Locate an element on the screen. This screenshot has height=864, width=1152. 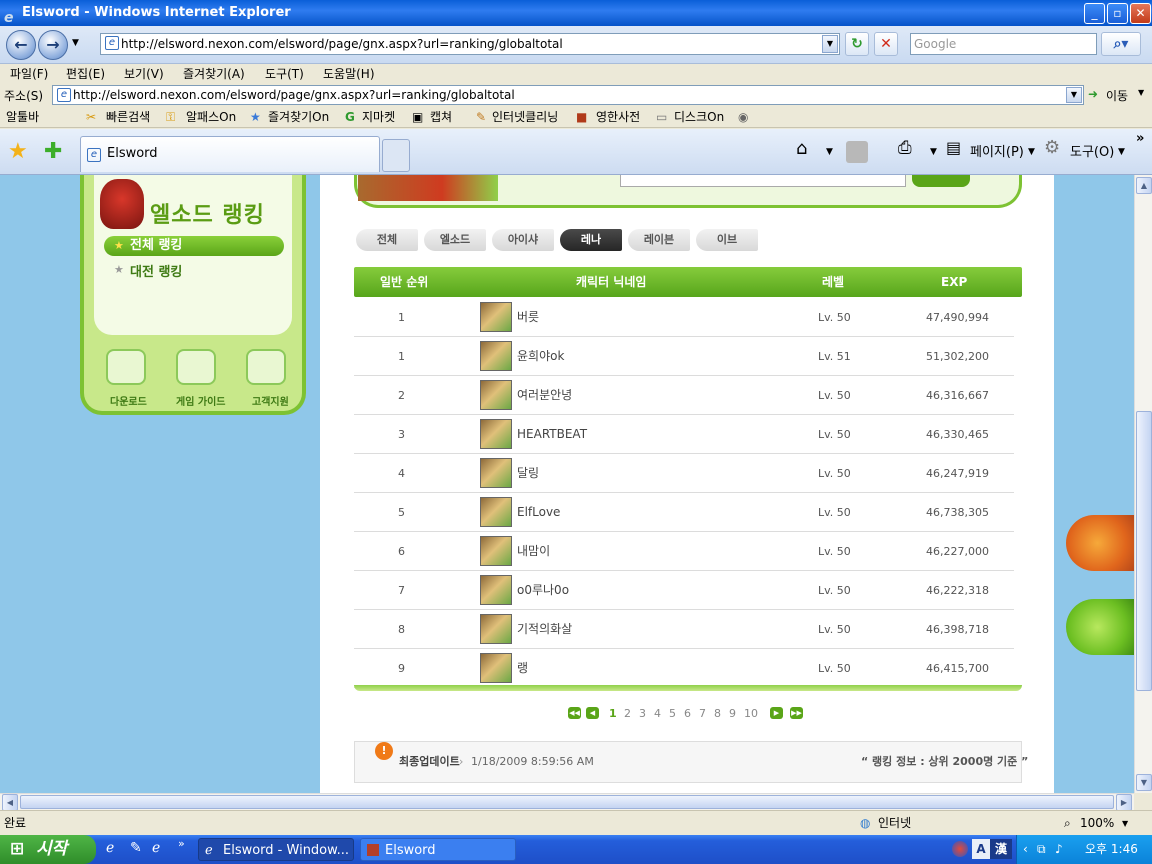
stop-button: ✕ is located at coordinates (886, 44).